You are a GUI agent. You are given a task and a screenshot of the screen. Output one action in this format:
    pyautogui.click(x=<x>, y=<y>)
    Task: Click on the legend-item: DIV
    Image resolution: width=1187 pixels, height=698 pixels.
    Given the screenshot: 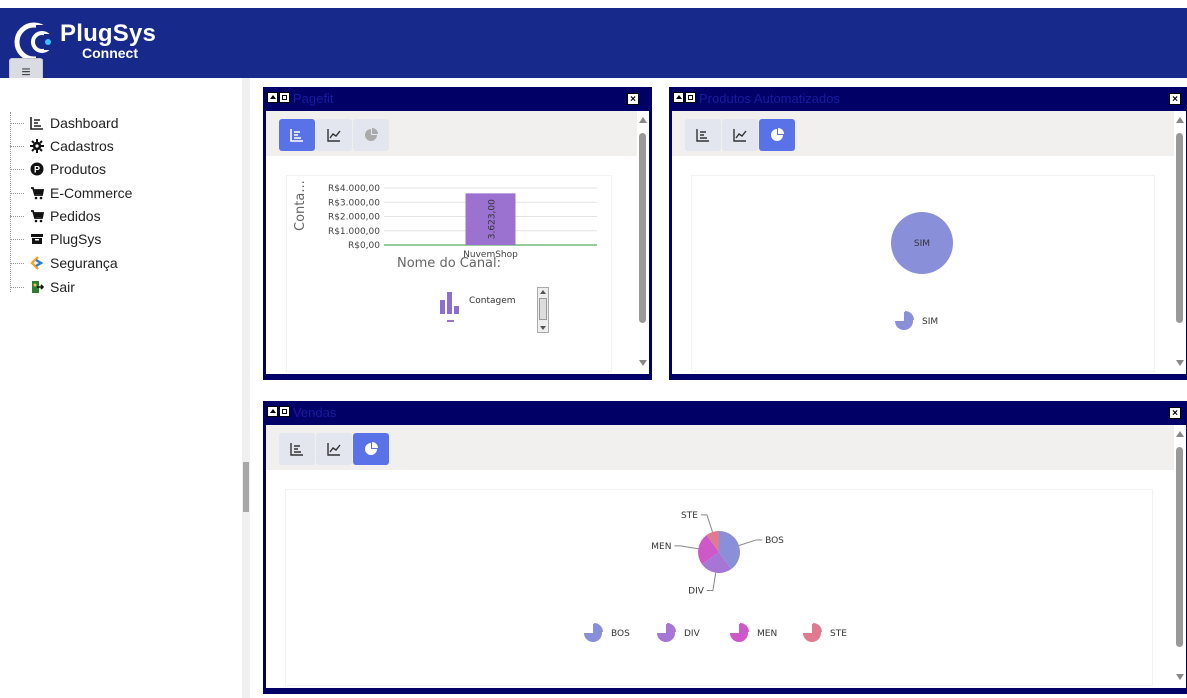 What is the action you would take?
    pyautogui.click(x=679, y=632)
    